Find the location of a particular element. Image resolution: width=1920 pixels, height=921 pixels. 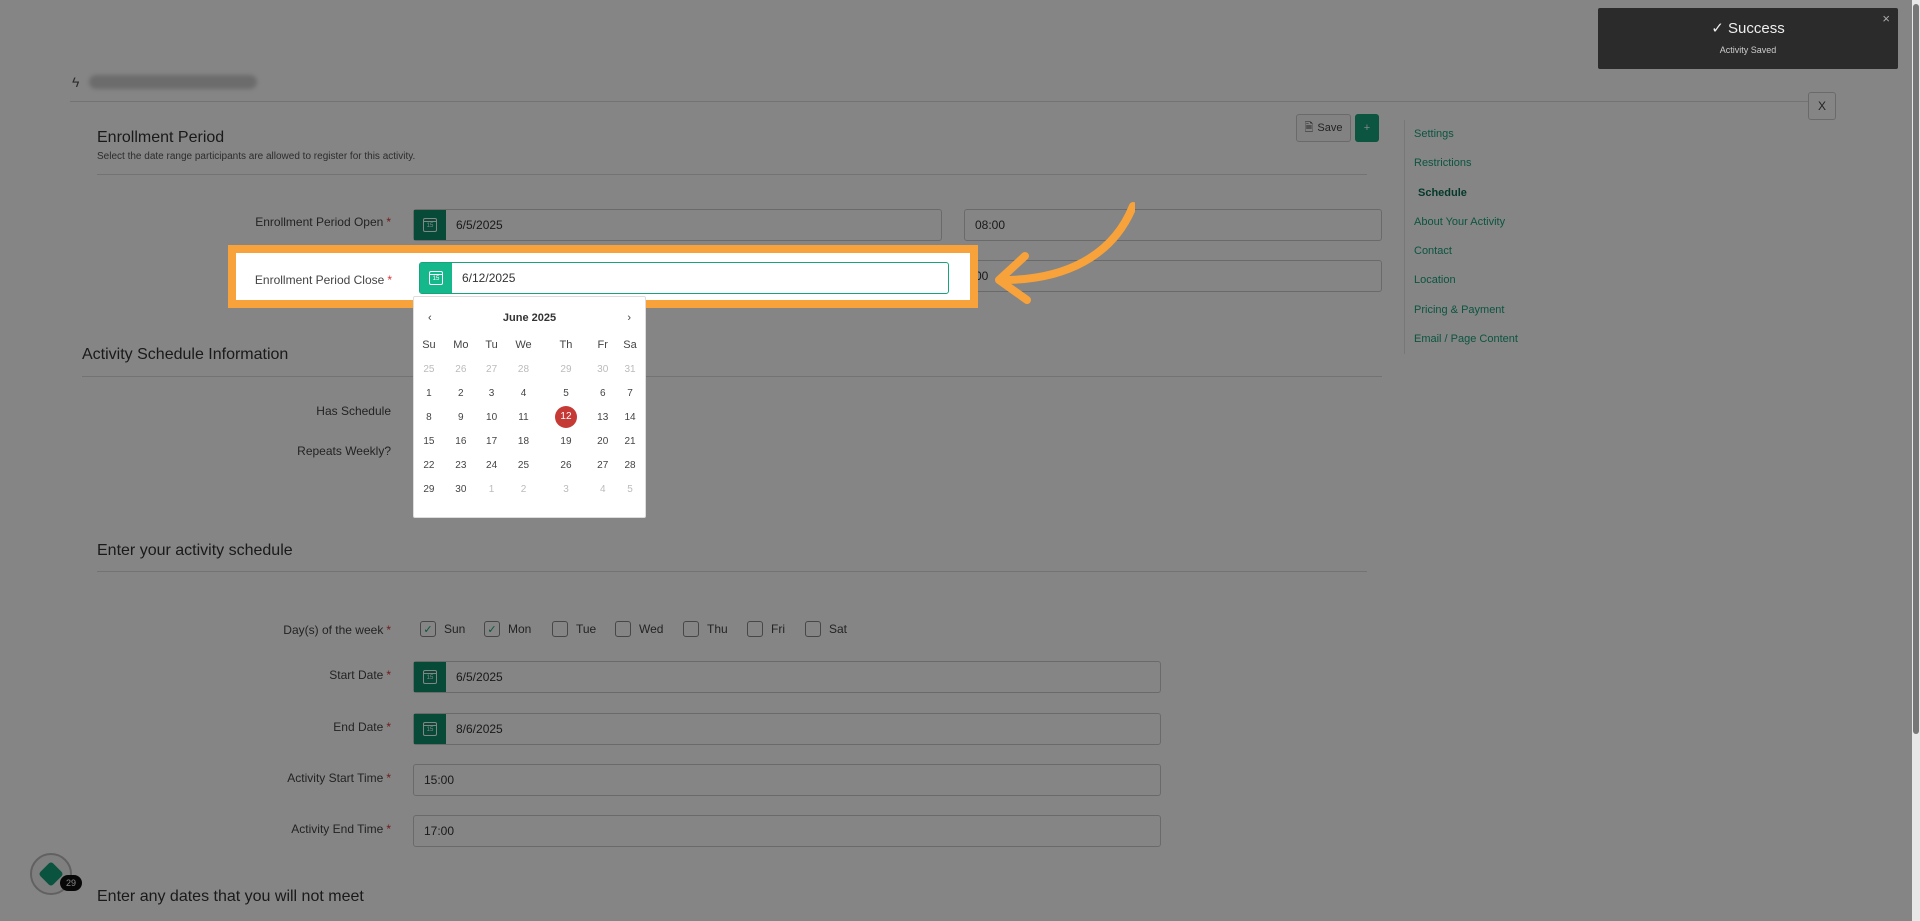

calendar-day-number: 22 is located at coordinates (429, 465).